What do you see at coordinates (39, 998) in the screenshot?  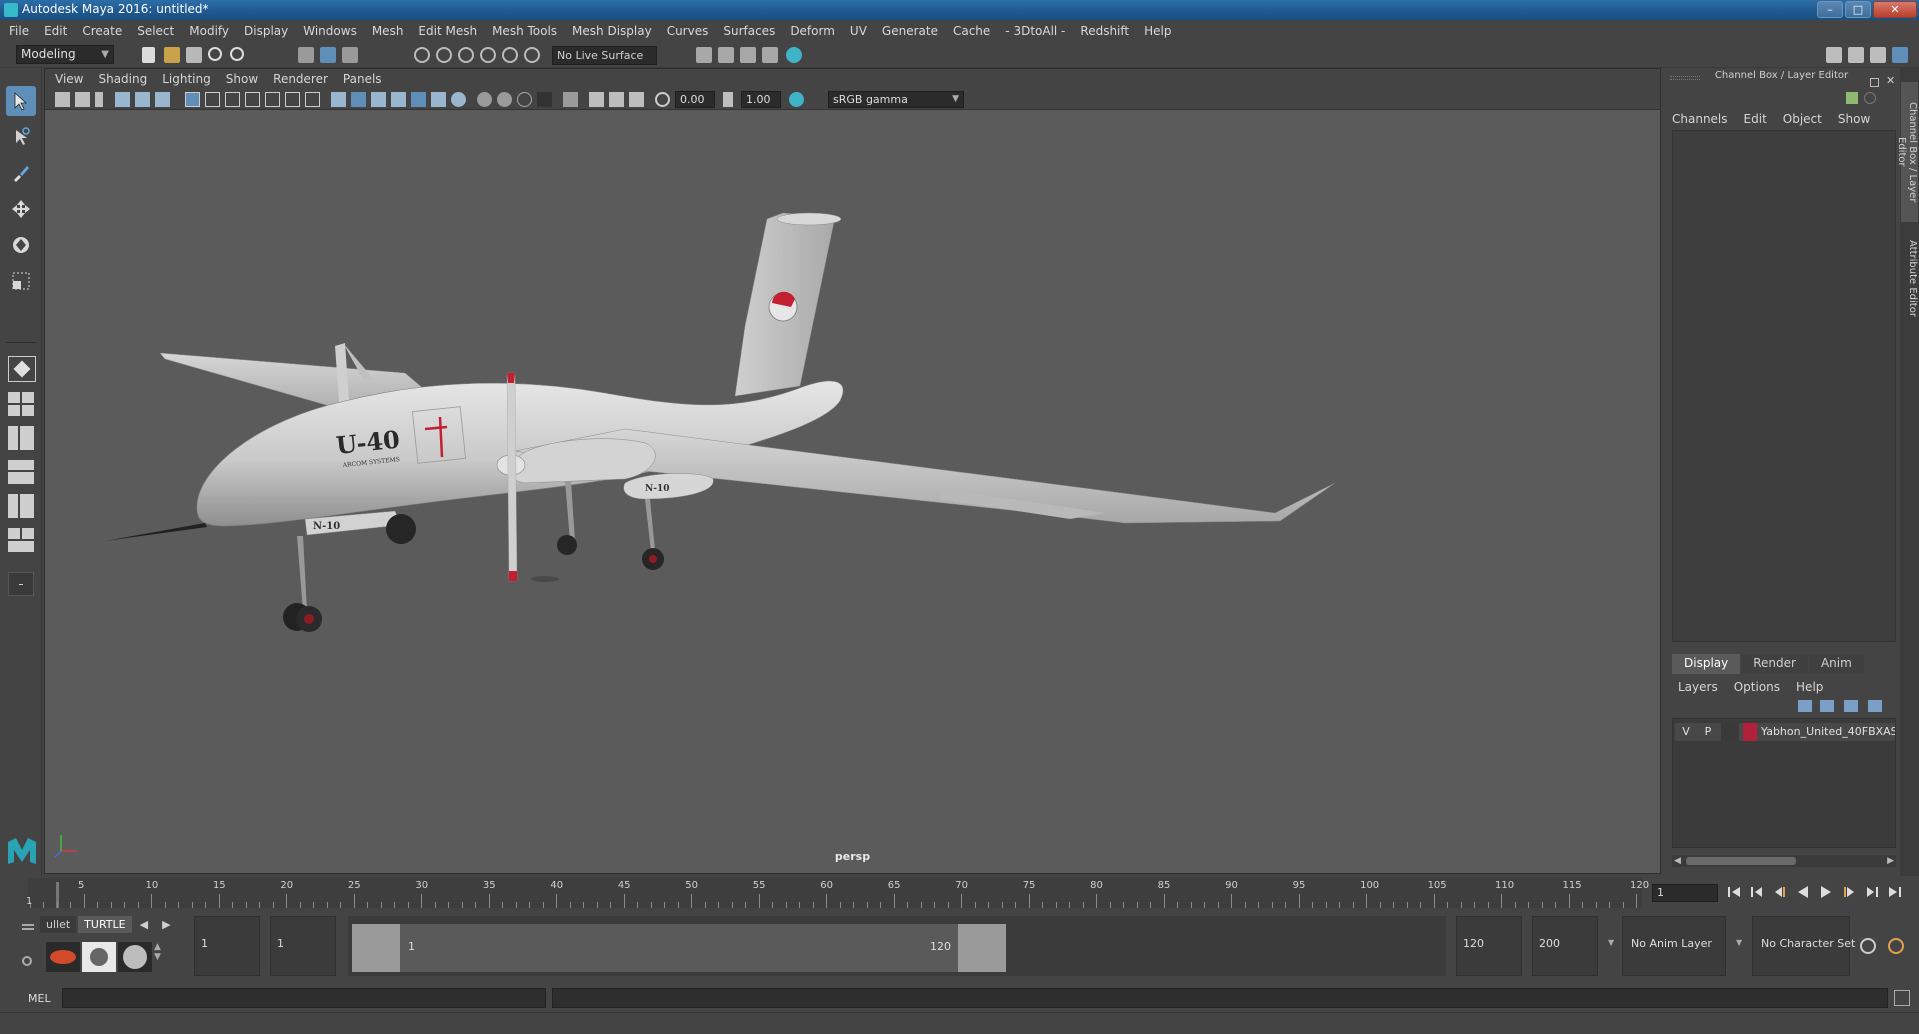 I see `script-language-toggle: MEL` at bounding box center [39, 998].